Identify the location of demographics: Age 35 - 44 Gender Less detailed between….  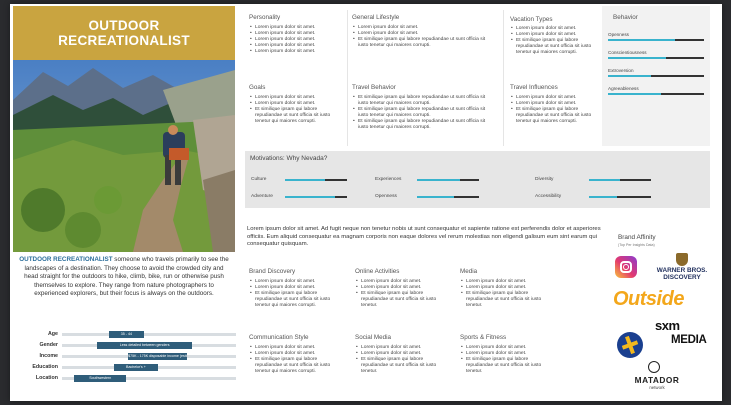
(128, 356).